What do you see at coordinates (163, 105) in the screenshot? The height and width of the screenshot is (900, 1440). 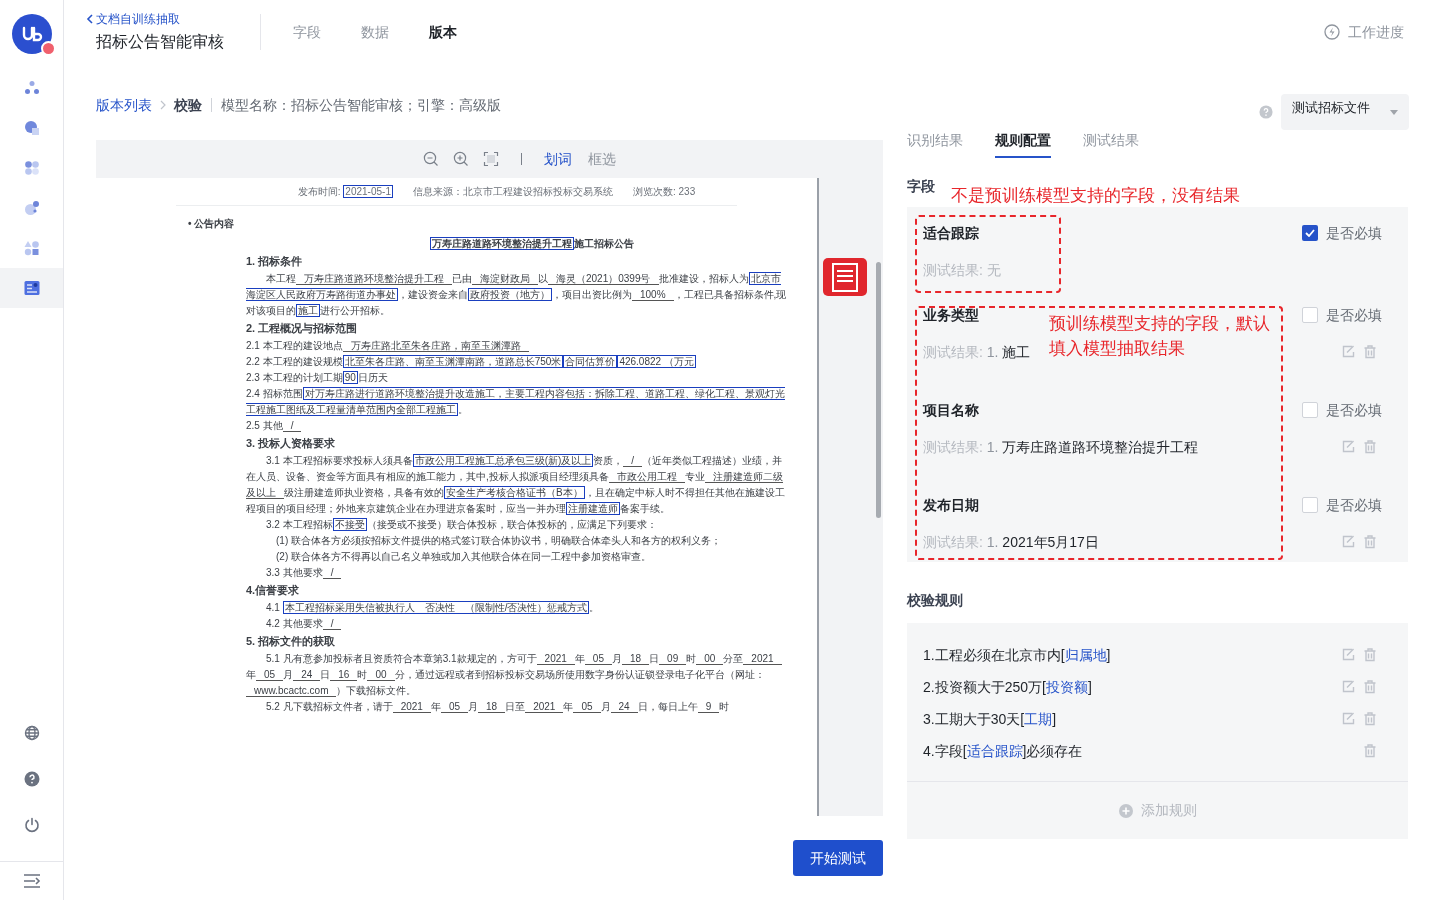 I see `chevron-right-icon` at bounding box center [163, 105].